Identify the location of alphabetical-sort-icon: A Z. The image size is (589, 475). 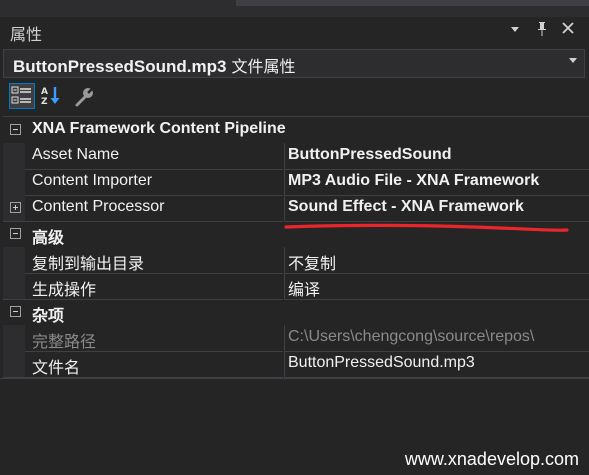
(51, 96).